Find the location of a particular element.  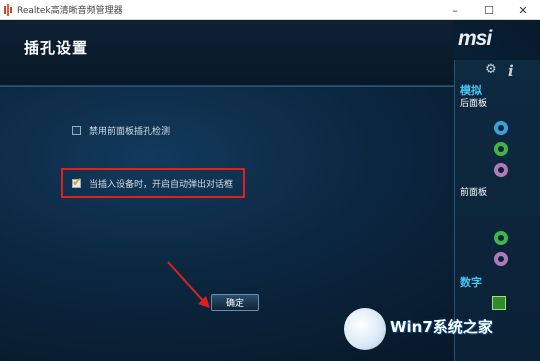

close-button: ✕ is located at coordinates (523, 10).